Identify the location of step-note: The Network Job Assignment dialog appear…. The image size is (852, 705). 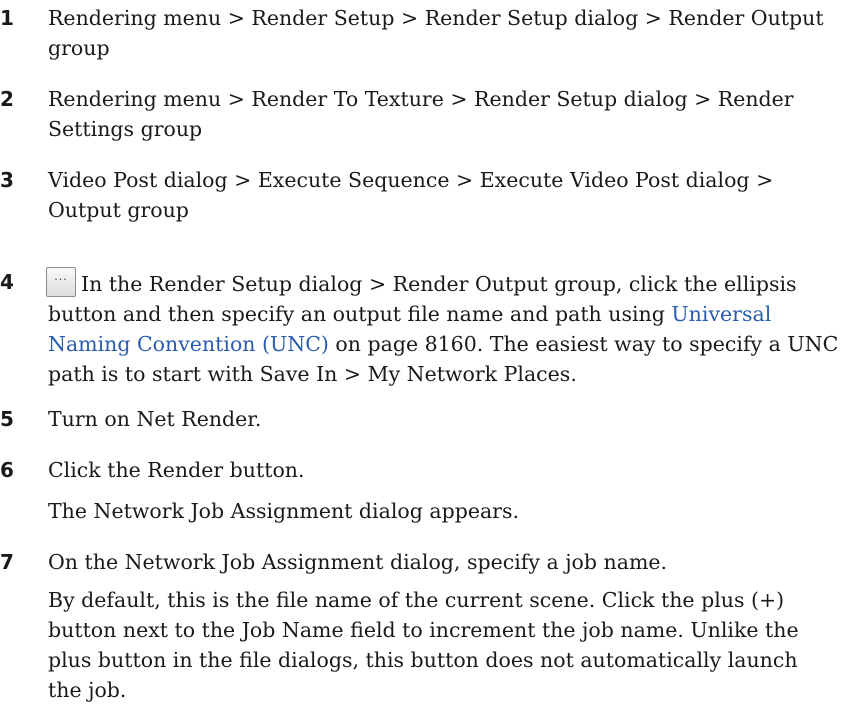
(284, 511).